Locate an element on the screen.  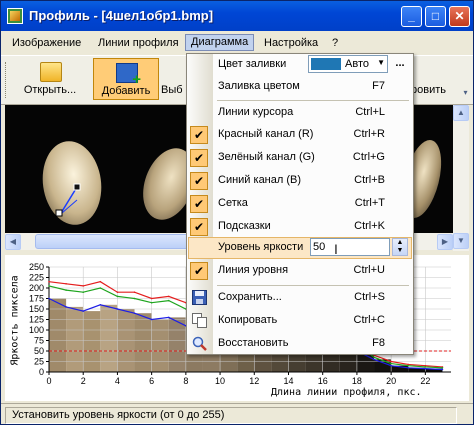
menu-item-label: Заливка цветом is located at coordinates (259, 86).